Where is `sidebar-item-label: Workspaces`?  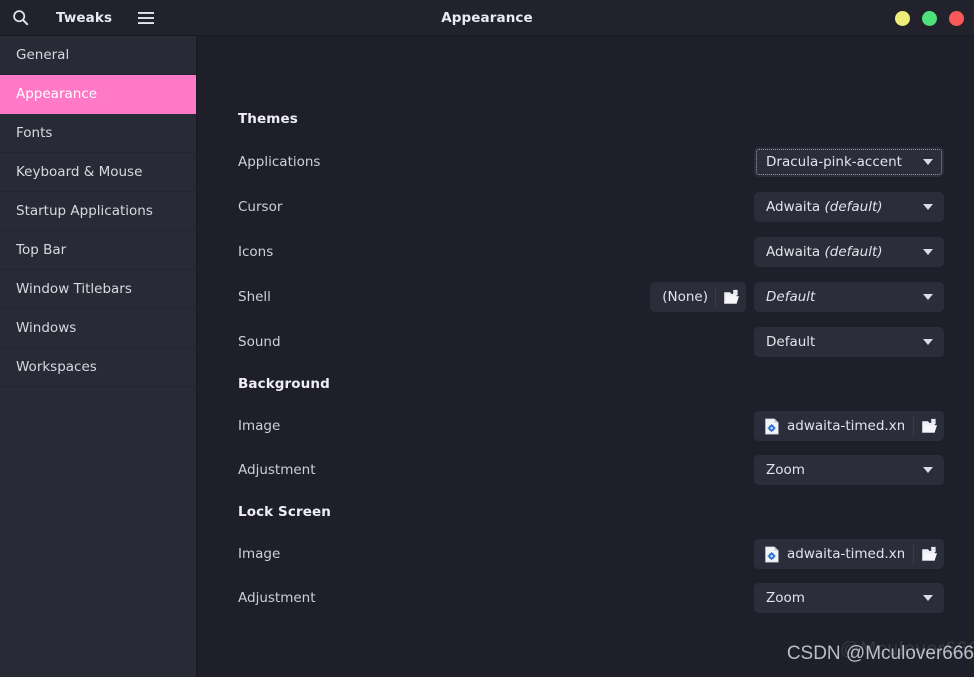 sidebar-item-label: Workspaces is located at coordinates (56, 367).